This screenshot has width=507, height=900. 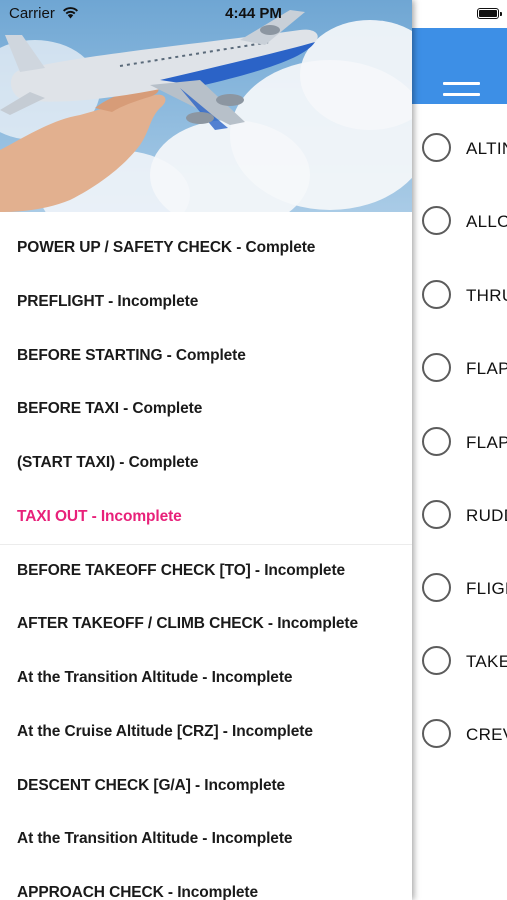 I want to click on checklist-item: FLIGH, so click(x=464, y=590).